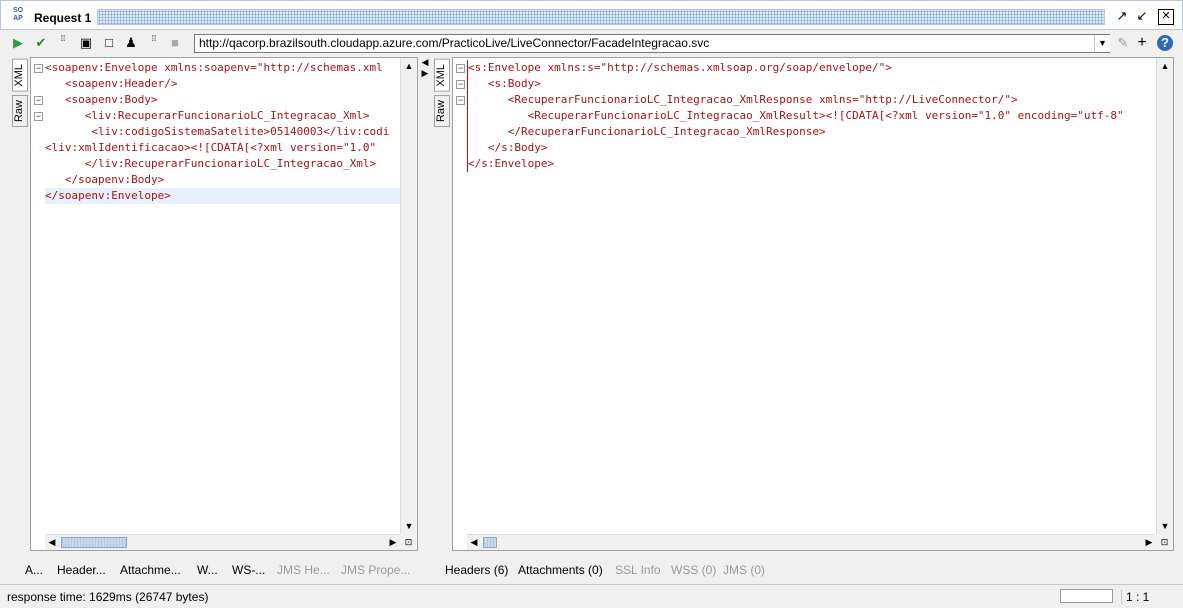  Describe the element at coordinates (560, 570) in the screenshot. I see `tab-response-attachments: Attachments (0)` at that location.